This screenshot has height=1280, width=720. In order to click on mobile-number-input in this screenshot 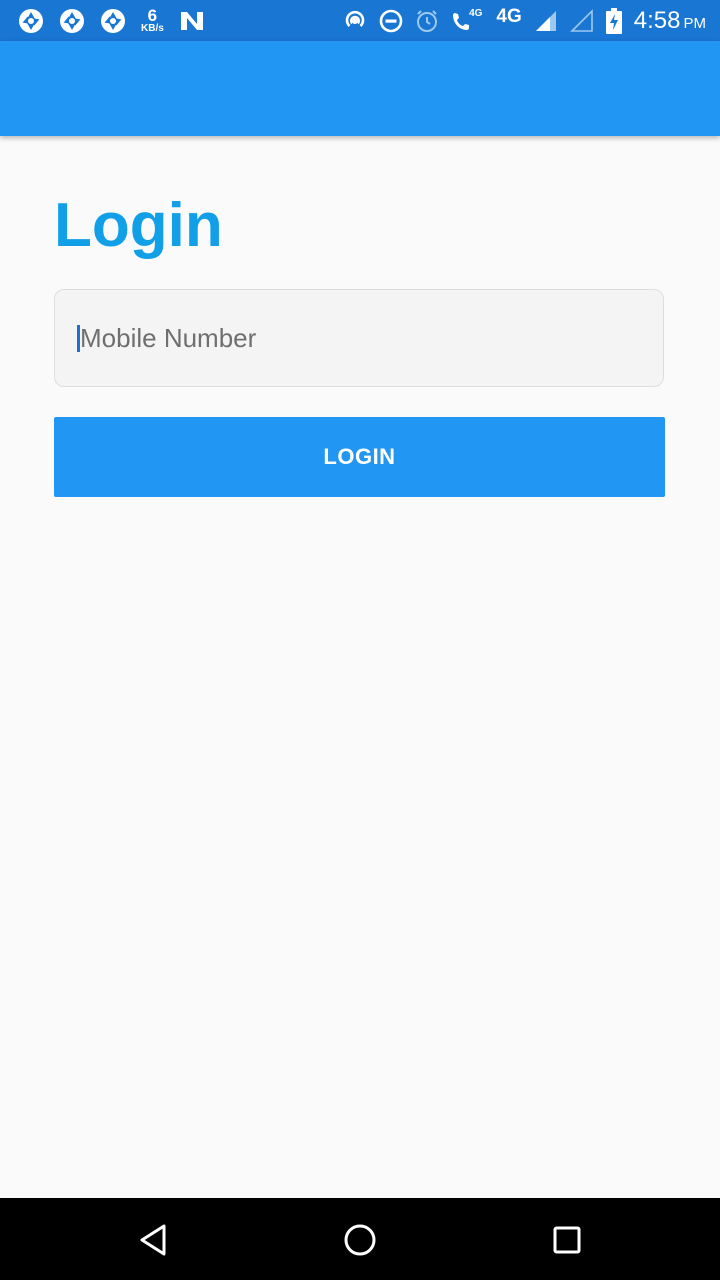, I will do `click(360, 338)`.